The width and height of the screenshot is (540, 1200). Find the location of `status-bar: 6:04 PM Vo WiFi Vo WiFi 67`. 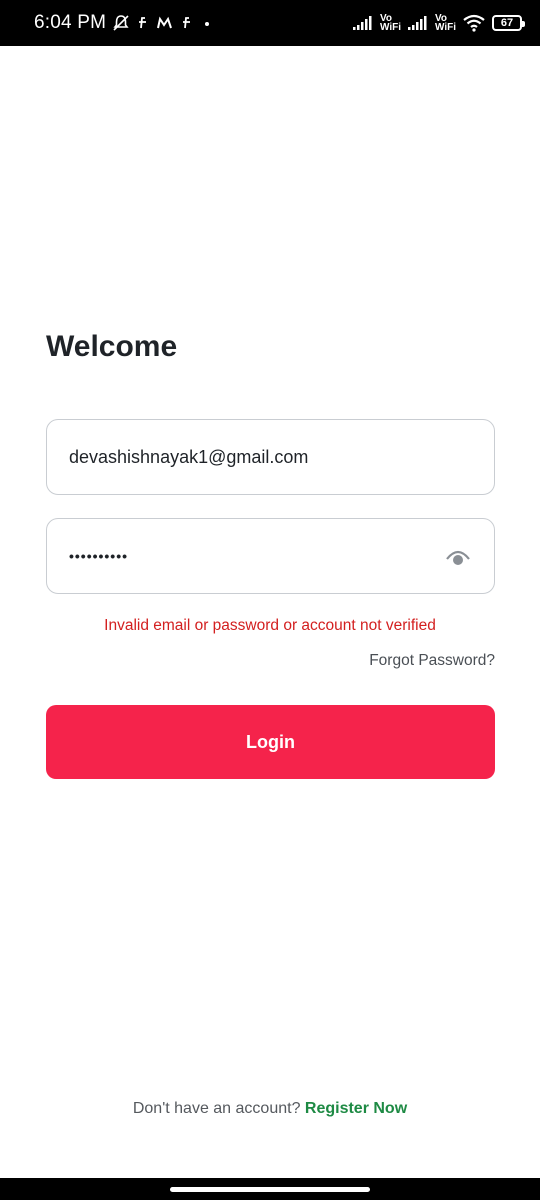

status-bar: 6:04 PM Vo WiFi Vo WiFi 67 is located at coordinates (270, 23).